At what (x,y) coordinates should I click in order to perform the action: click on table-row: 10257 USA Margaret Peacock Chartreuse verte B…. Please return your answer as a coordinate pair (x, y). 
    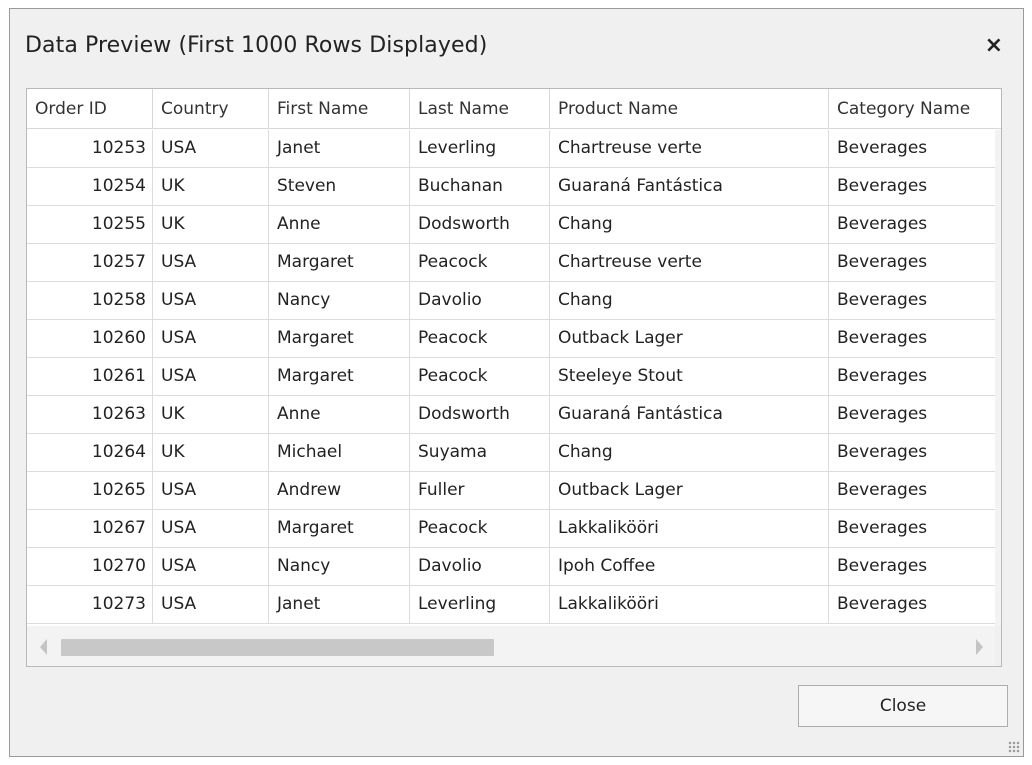
    Looking at the image, I should click on (514, 263).